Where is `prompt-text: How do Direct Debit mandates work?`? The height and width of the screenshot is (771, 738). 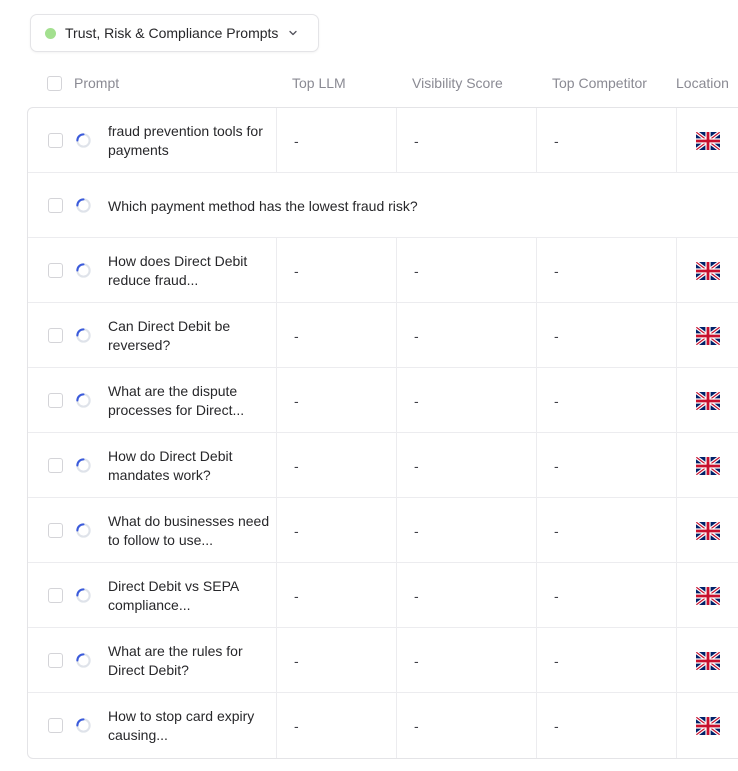 prompt-text: How do Direct Debit mandates work? is located at coordinates (170, 465).